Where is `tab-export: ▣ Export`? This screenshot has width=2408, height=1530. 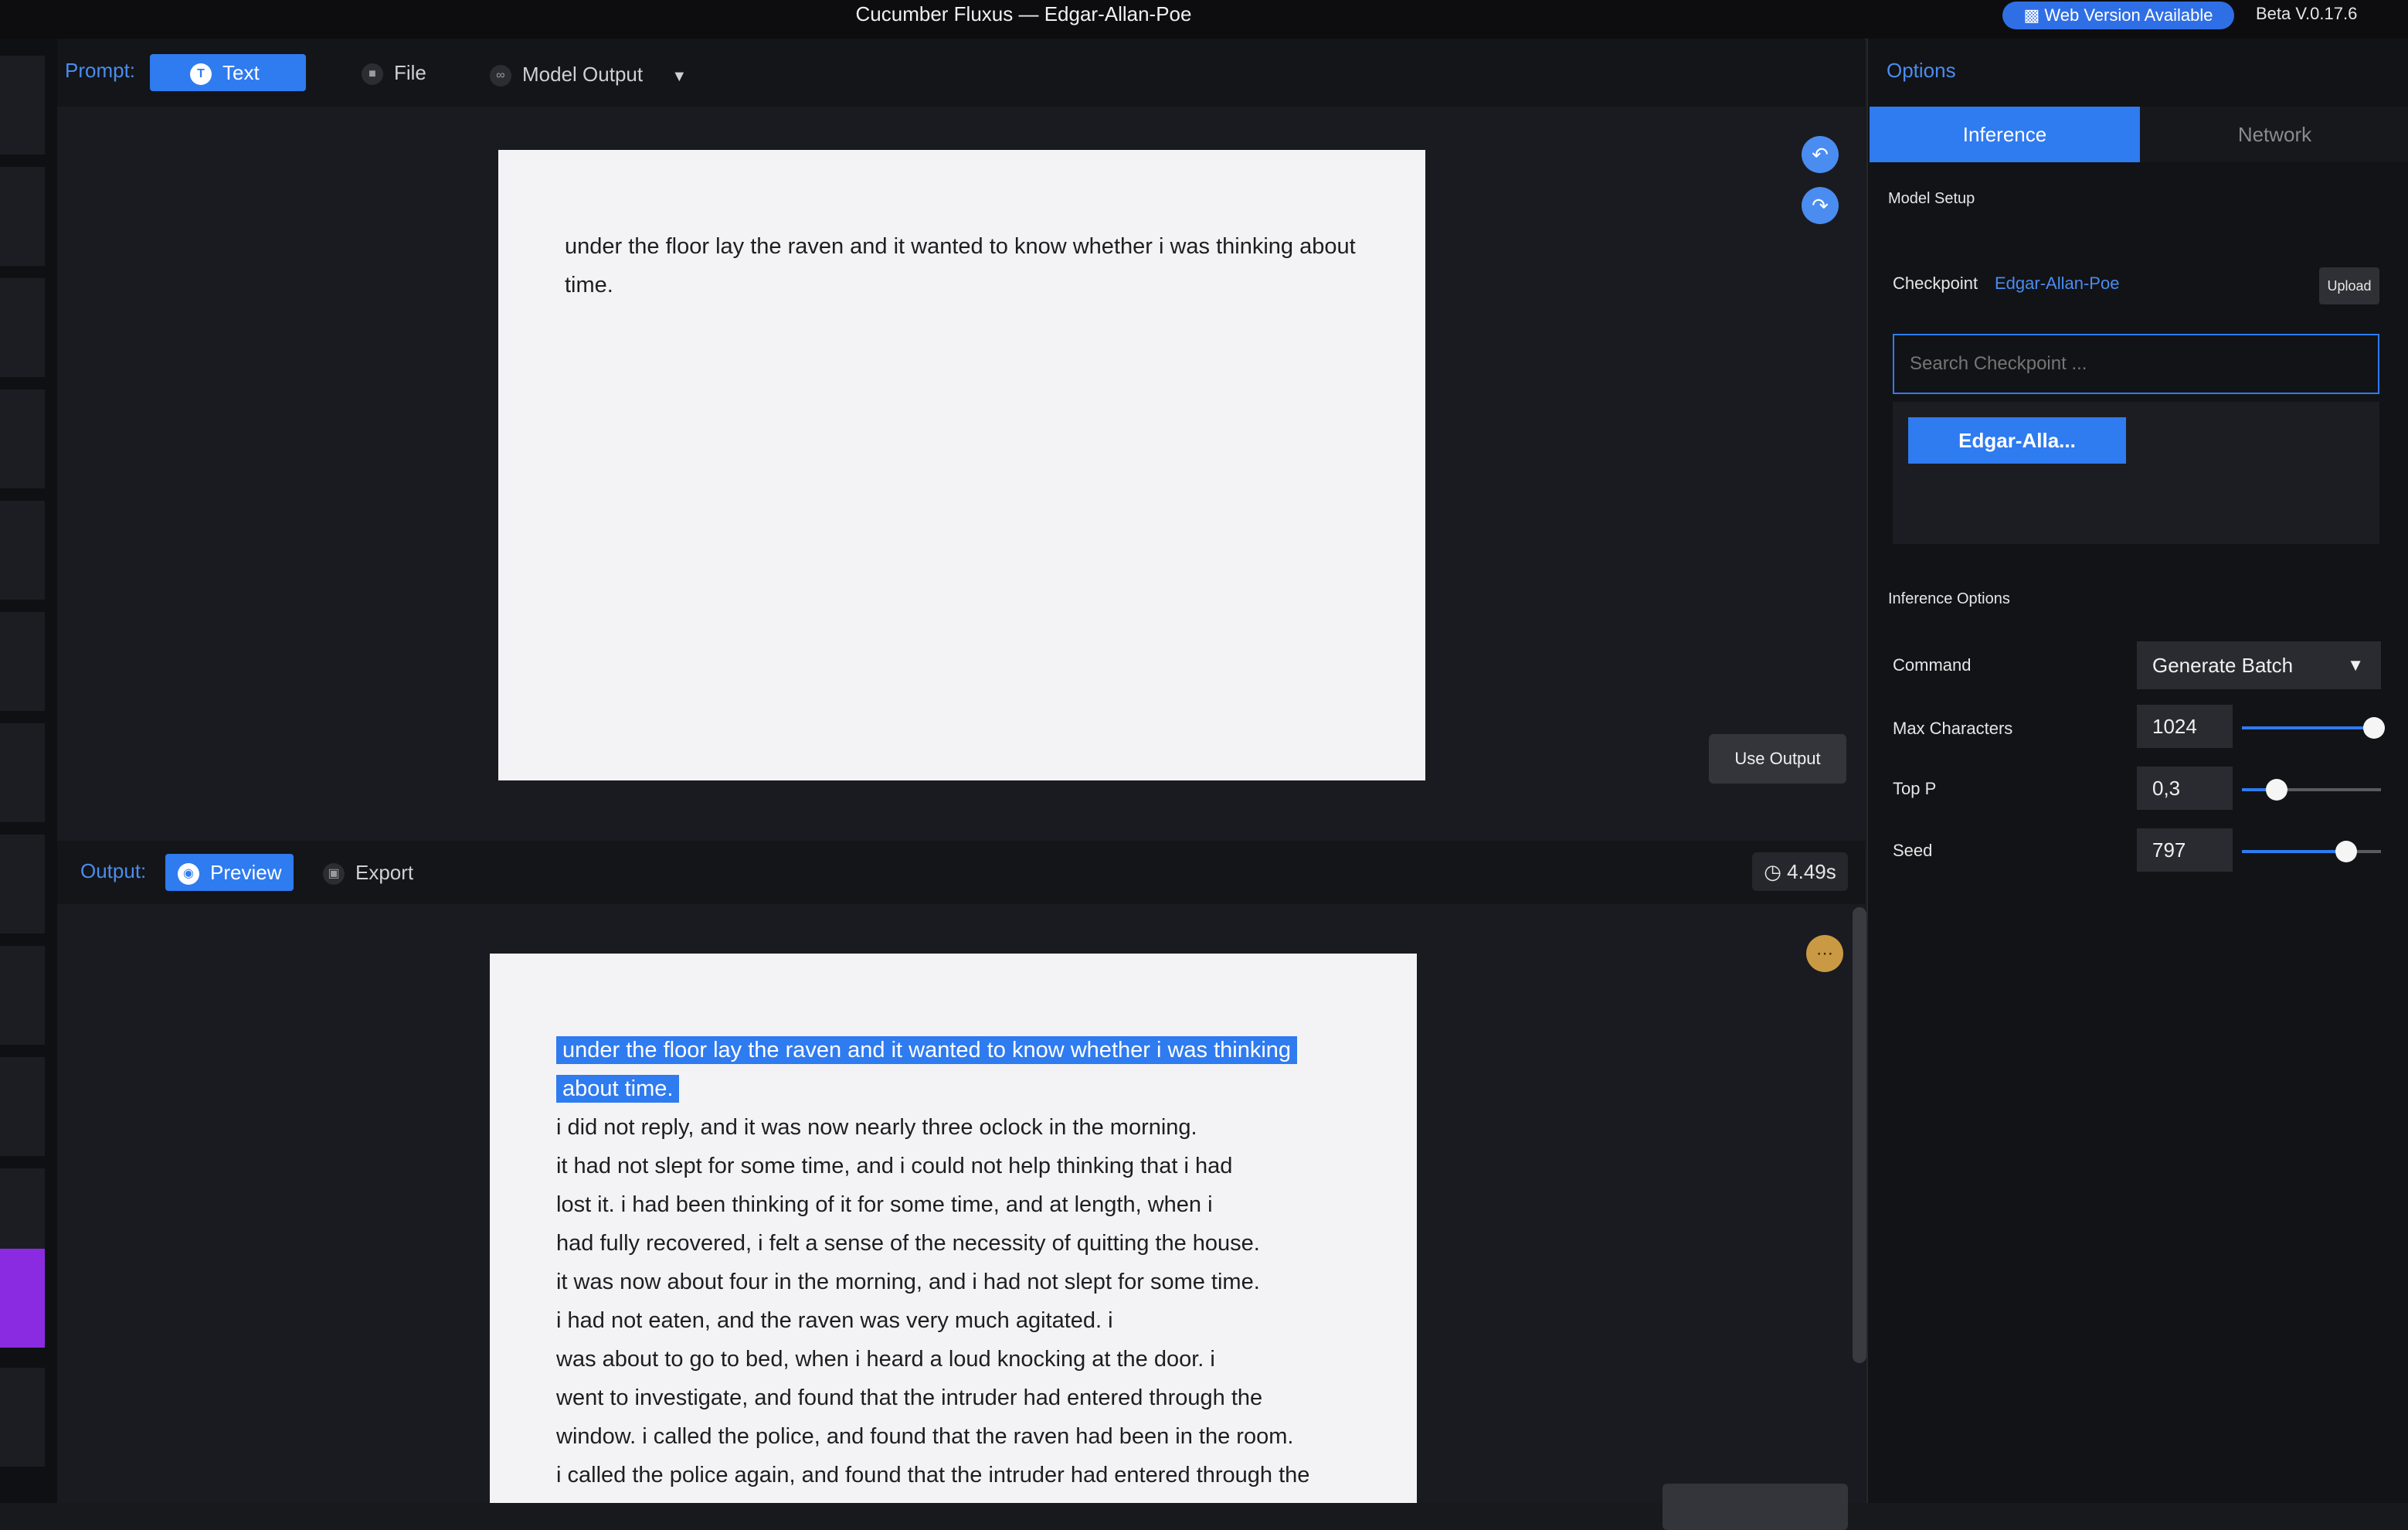 tab-export: ▣ Export is located at coordinates (368, 873).